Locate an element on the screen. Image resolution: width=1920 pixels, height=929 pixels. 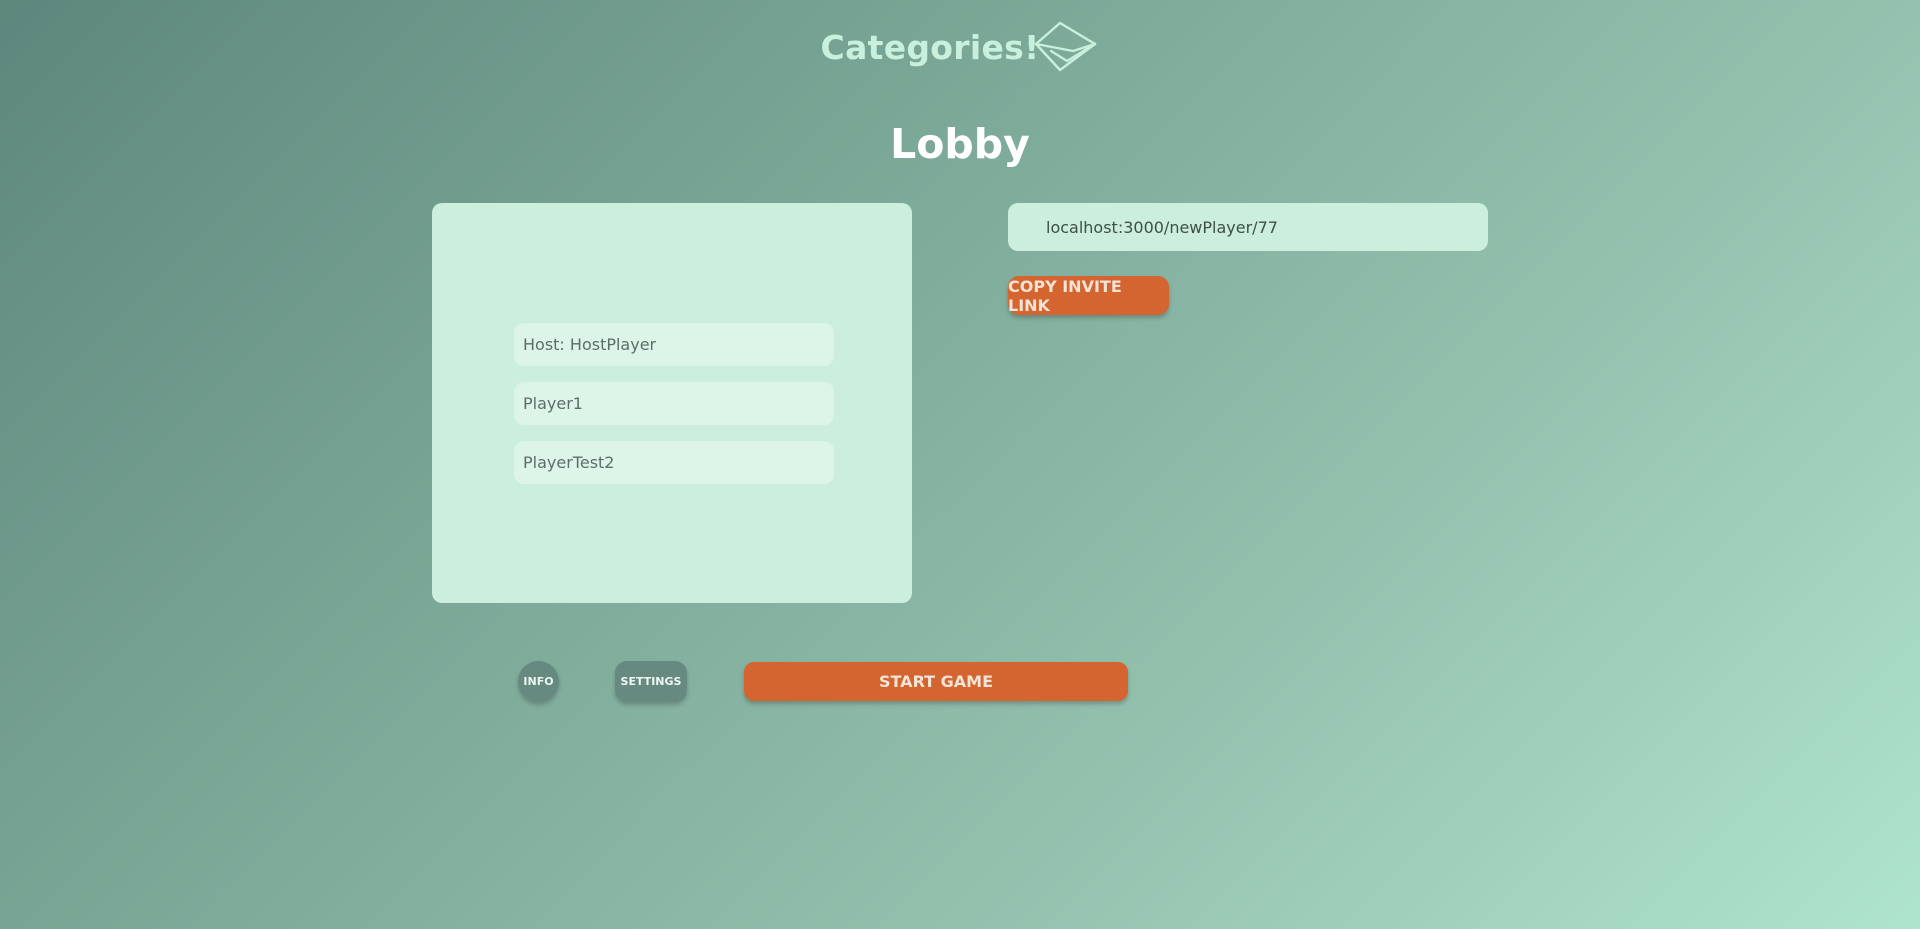
app-logo: Categories! is located at coordinates (960, 47).